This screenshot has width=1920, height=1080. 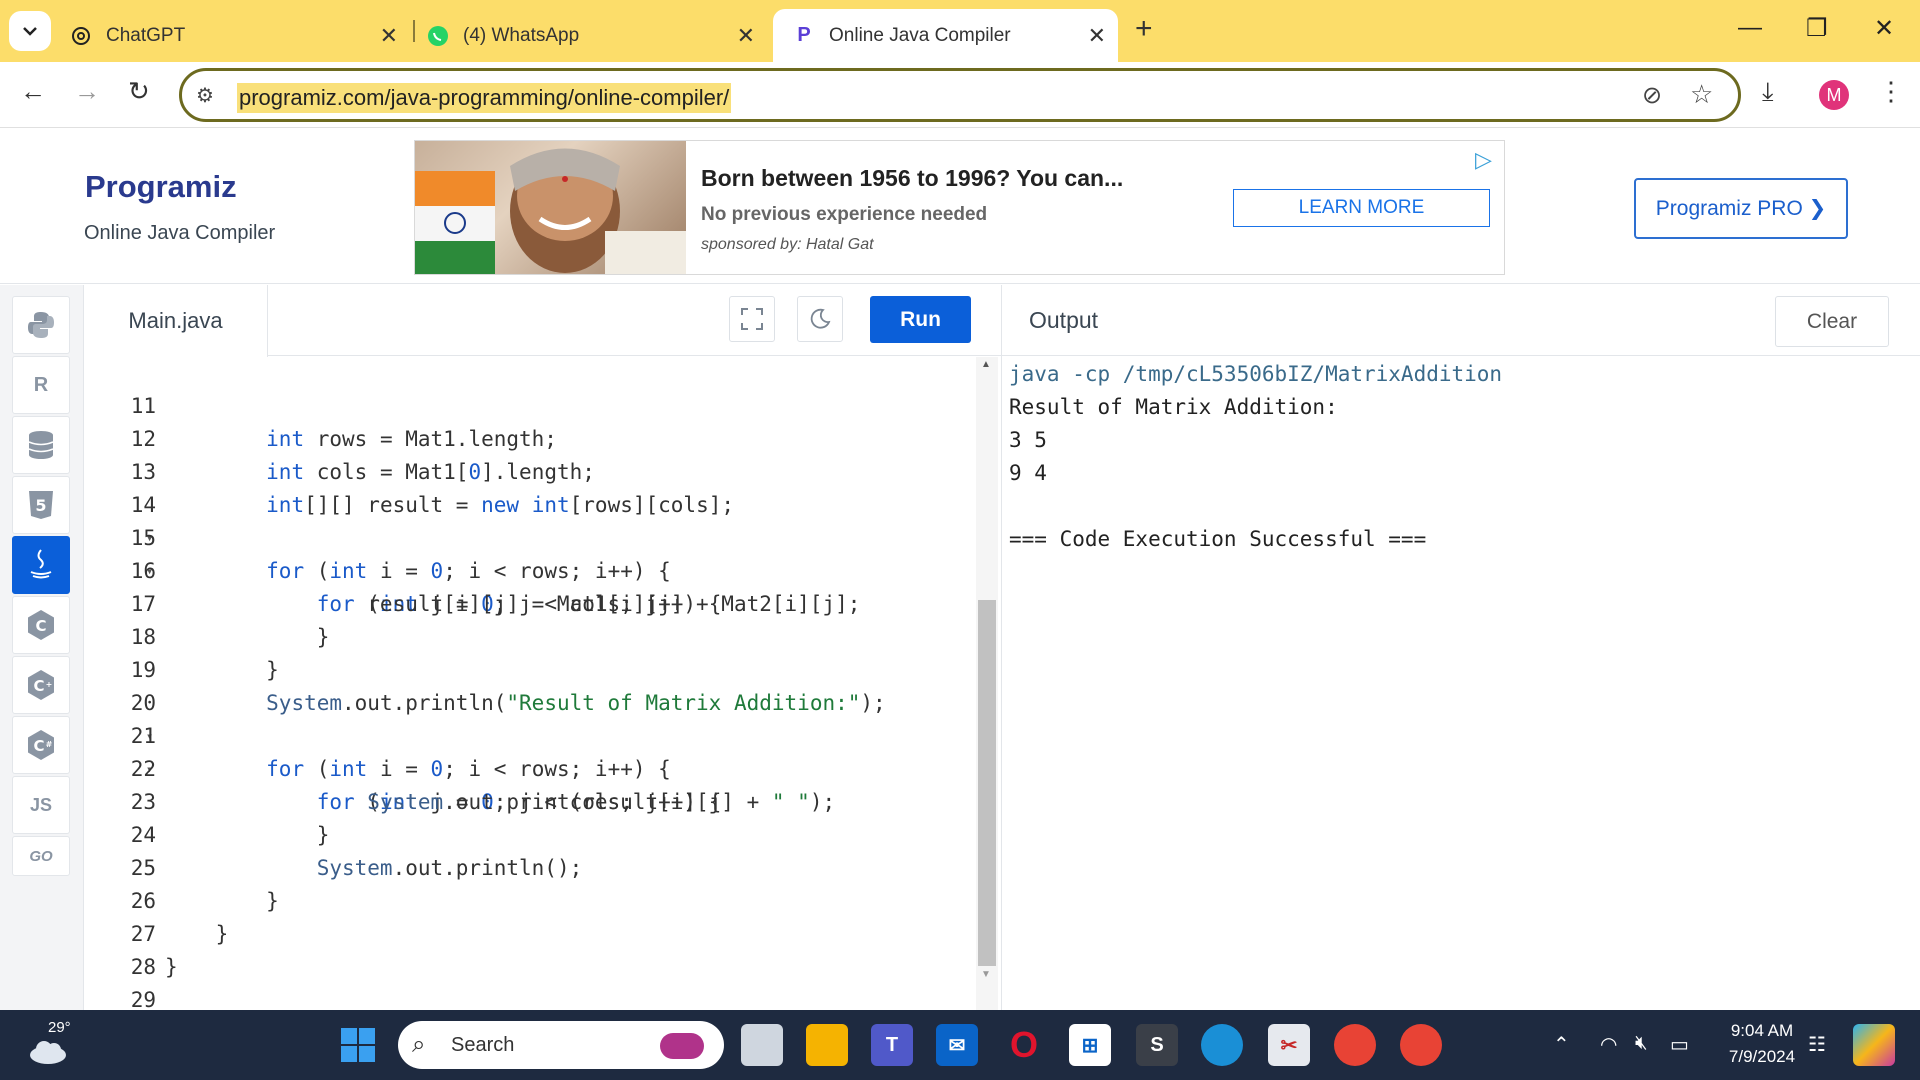 I want to click on file-tab-main-java: Main.java, so click(x=176, y=321).